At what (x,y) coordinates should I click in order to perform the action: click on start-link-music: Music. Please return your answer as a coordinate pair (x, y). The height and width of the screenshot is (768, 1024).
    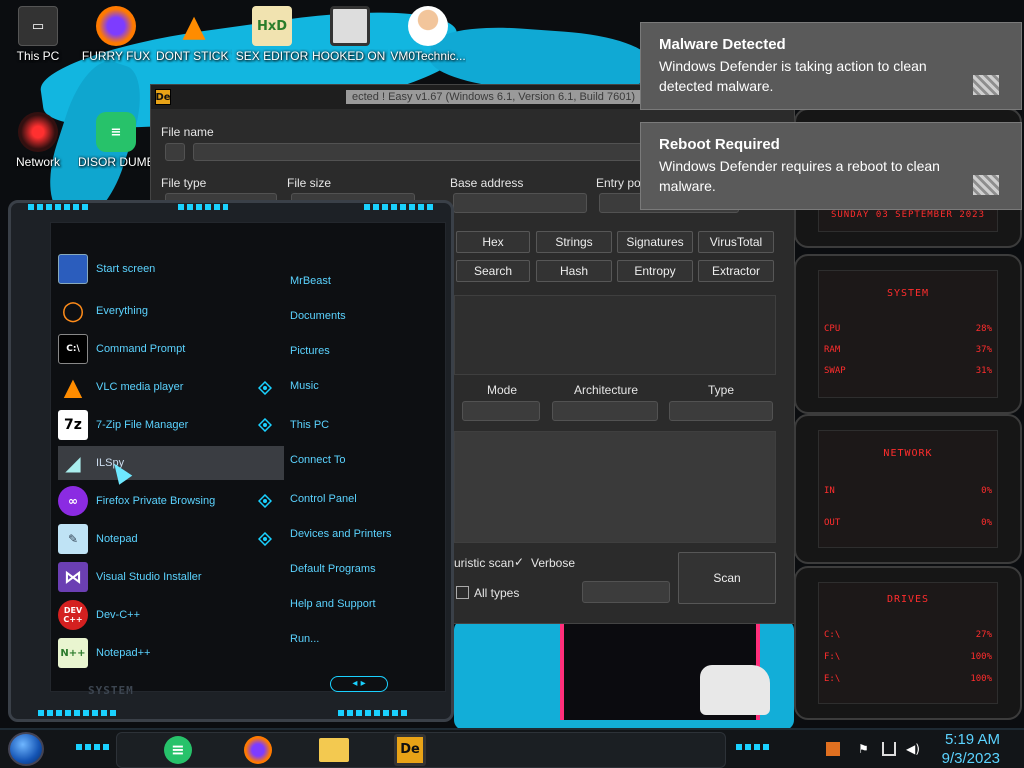
    Looking at the image, I should click on (304, 386).